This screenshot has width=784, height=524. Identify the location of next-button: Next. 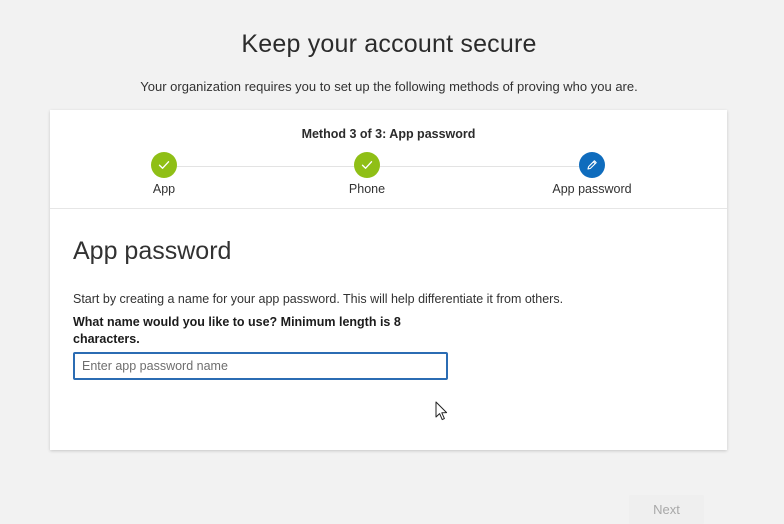
(666, 509).